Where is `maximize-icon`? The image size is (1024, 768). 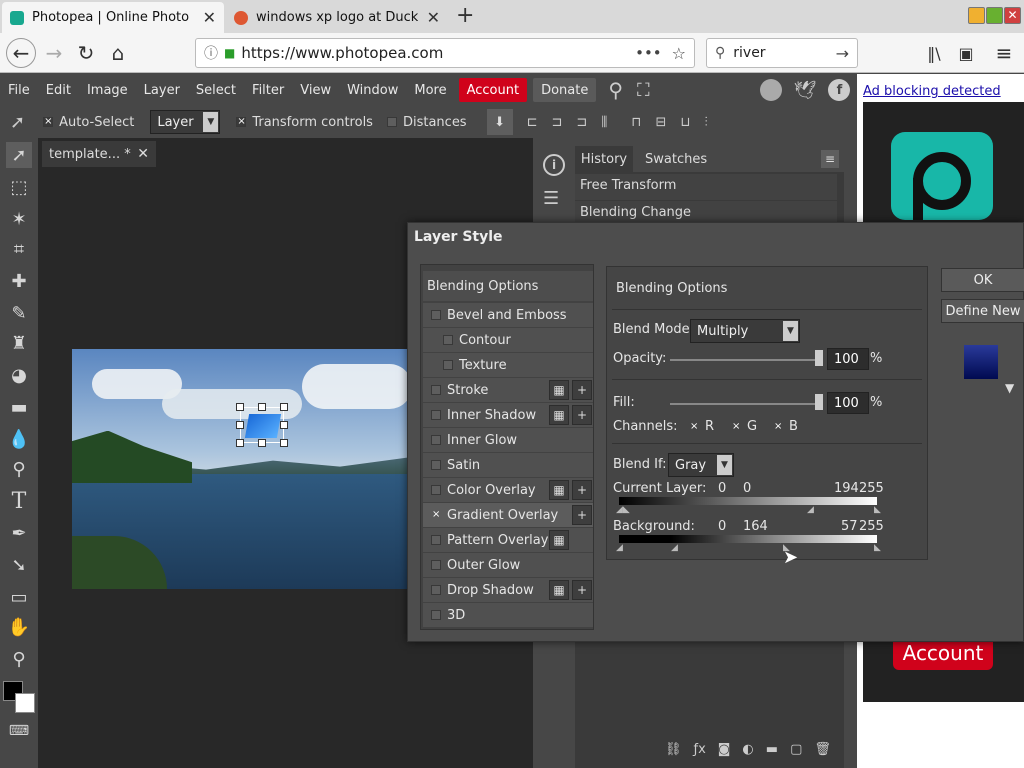
maximize-icon is located at coordinates (994, 15).